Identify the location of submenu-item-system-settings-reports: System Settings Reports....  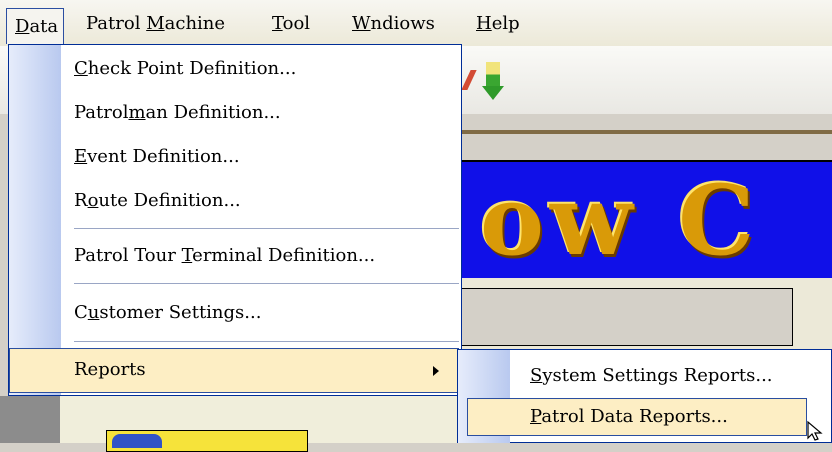
(651, 376).